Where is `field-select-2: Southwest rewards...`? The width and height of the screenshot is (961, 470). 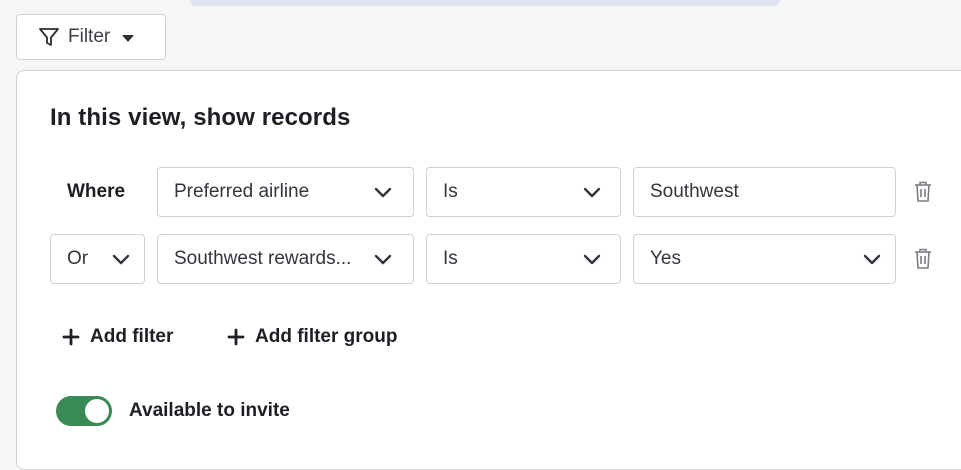 field-select-2: Southwest rewards... is located at coordinates (285, 259).